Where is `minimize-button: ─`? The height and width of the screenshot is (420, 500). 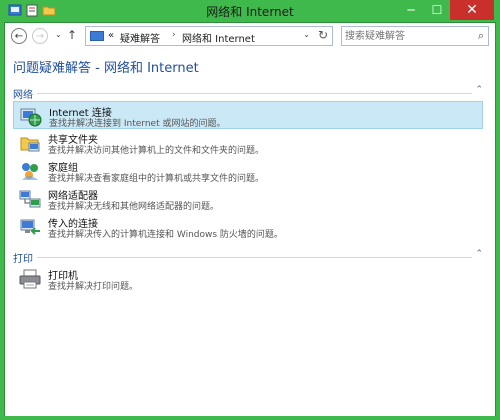 minimize-button: ─ is located at coordinates (411, 10).